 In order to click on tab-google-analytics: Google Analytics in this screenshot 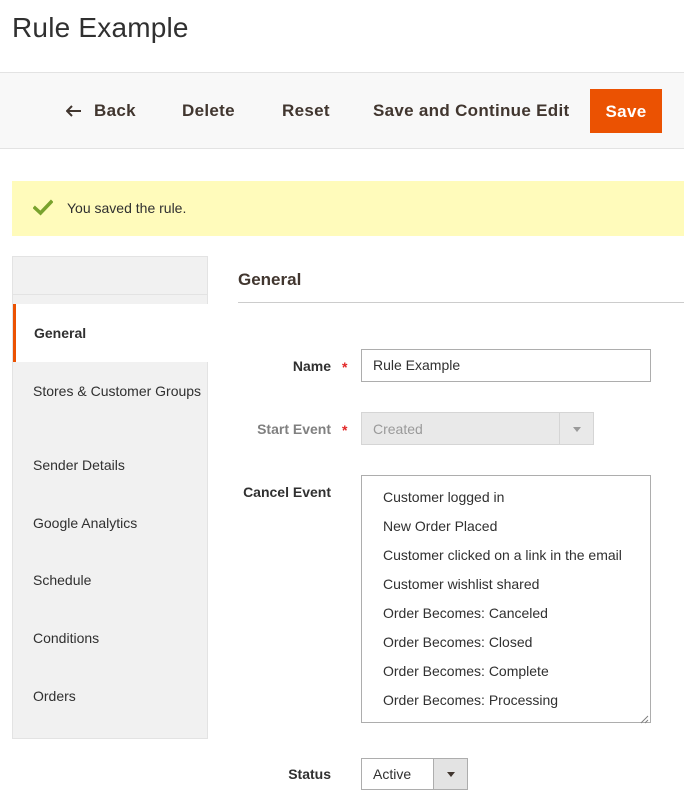, I will do `click(110, 523)`.